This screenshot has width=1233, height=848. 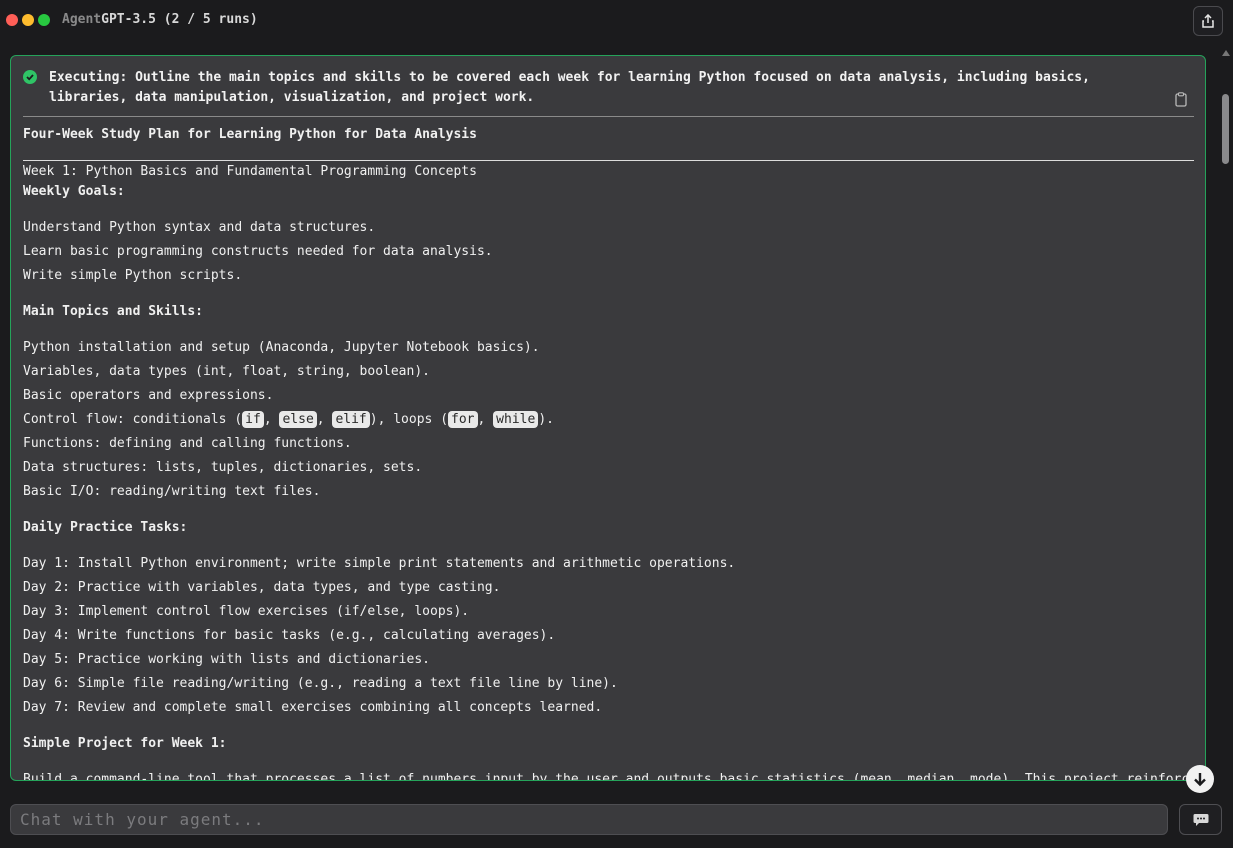 I want to click on code-if: if, so click(x=253, y=419).